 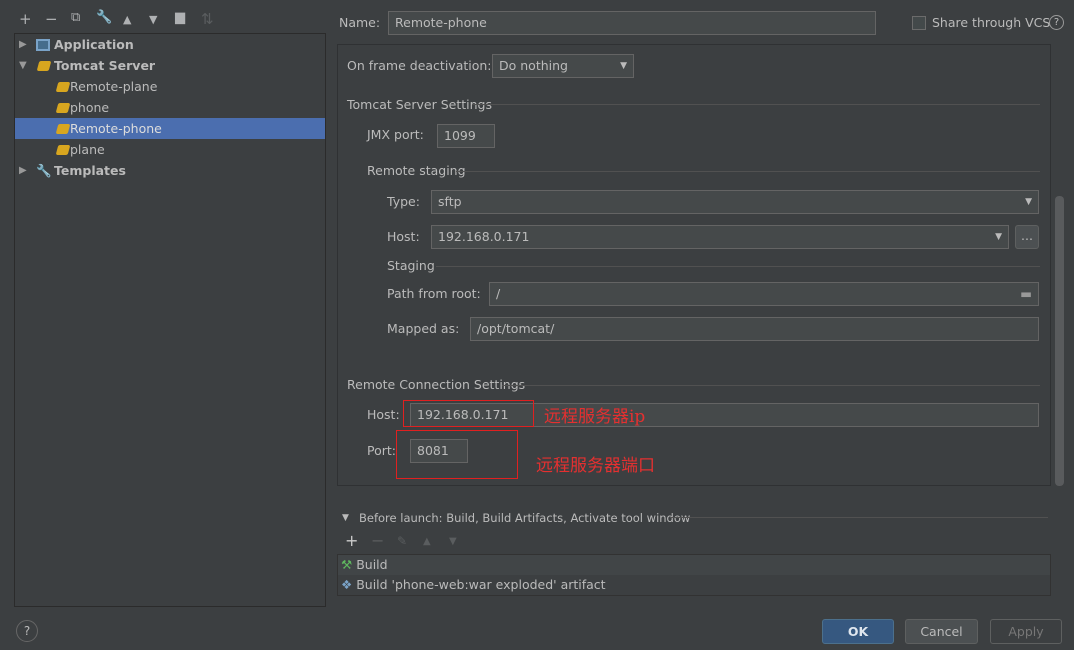 What do you see at coordinates (347, 564) in the screenshot?
I see `hammer-icon: ⚒` at bounding box center [347, 564].